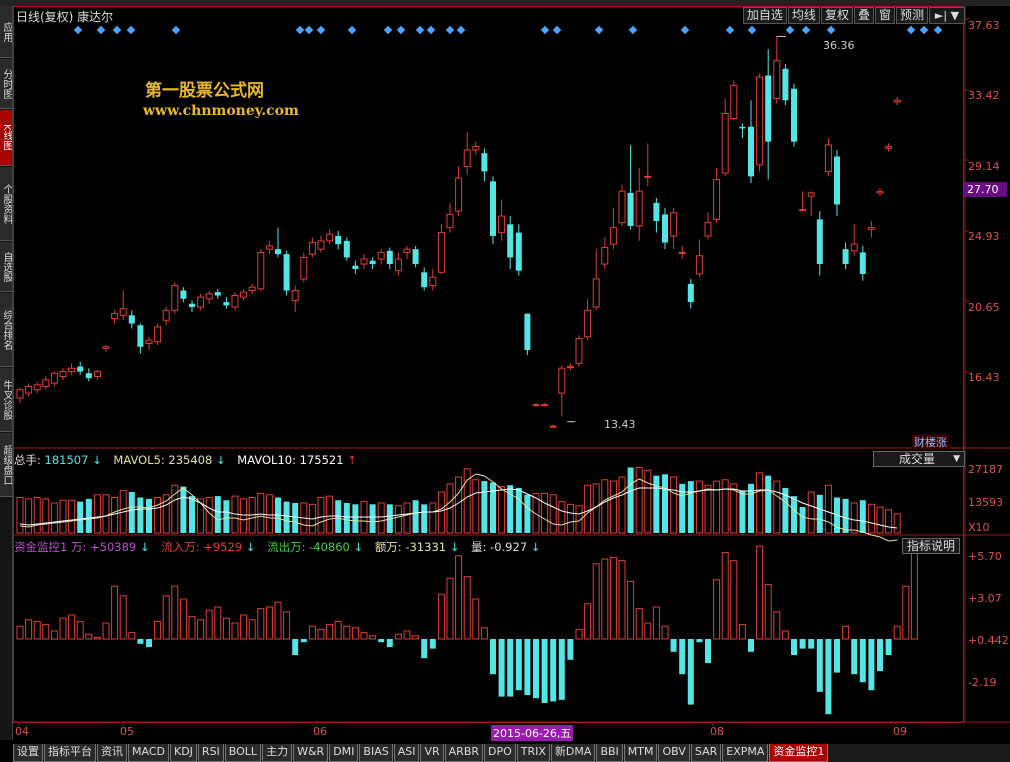  I want to click on indicator-tab: ARBR, so click(464, 753).